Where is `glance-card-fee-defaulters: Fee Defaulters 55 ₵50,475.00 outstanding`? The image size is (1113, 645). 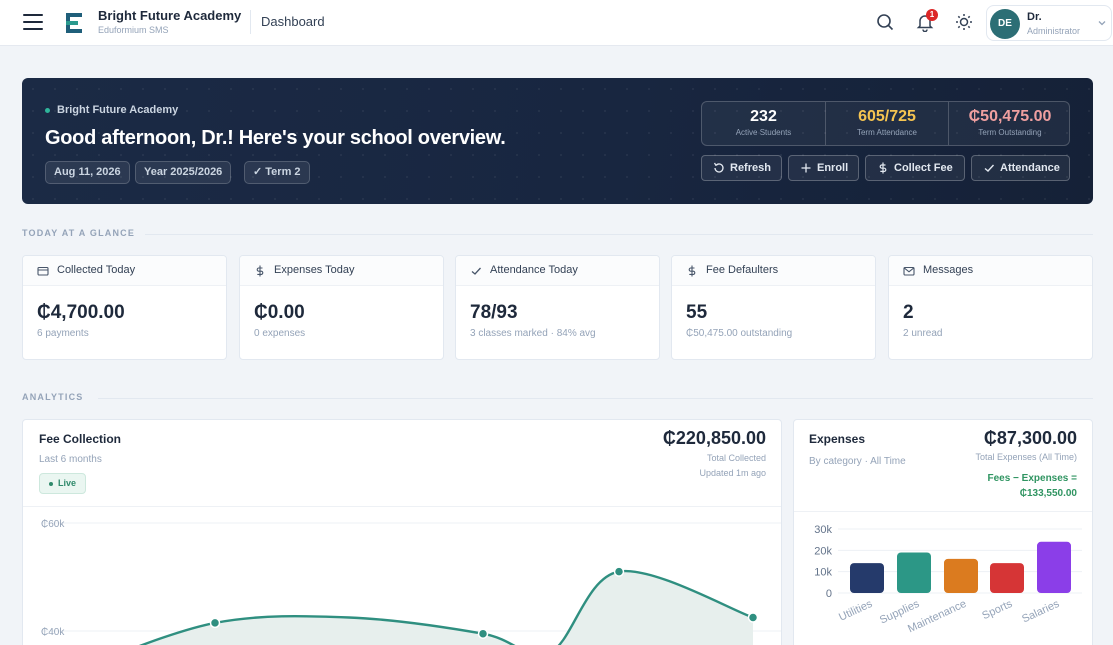 glance-card-fee-defaulters: Fee Defaulters 55 ₵50,475.00 outstanding is located at coordinates (773, 307).